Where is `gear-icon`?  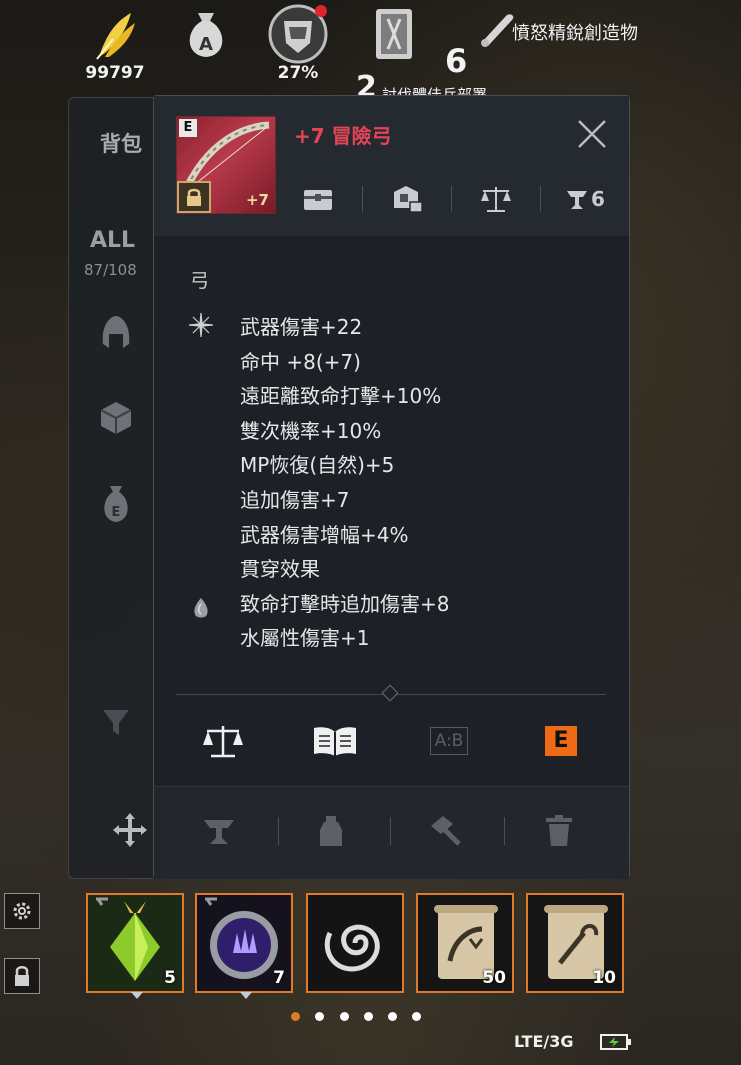
gear-icon is located at coordinates (22, 911).